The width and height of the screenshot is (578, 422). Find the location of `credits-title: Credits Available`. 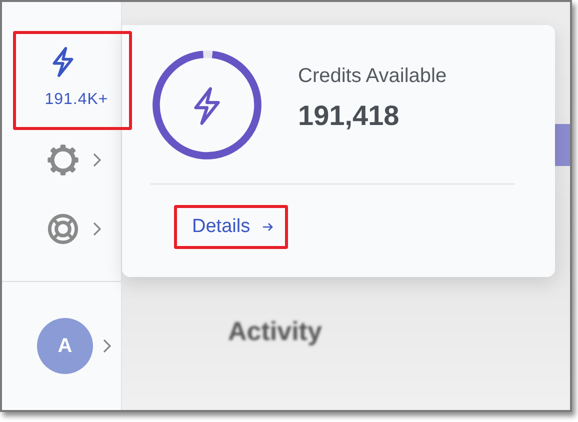

credits-title: Credits Available is located at coordinates (372, 76).